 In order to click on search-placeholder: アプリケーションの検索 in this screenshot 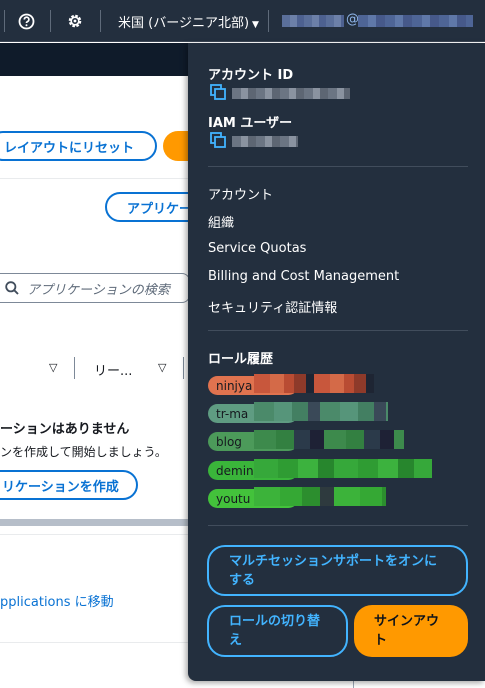, I will do `click(98, 290)`.